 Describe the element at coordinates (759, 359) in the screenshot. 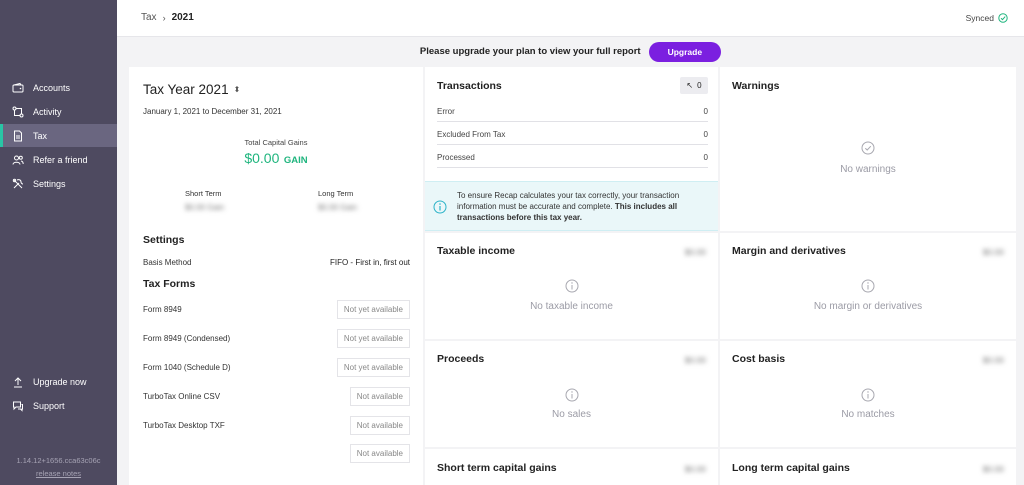

I see `card-title: Cost basis` at that location.